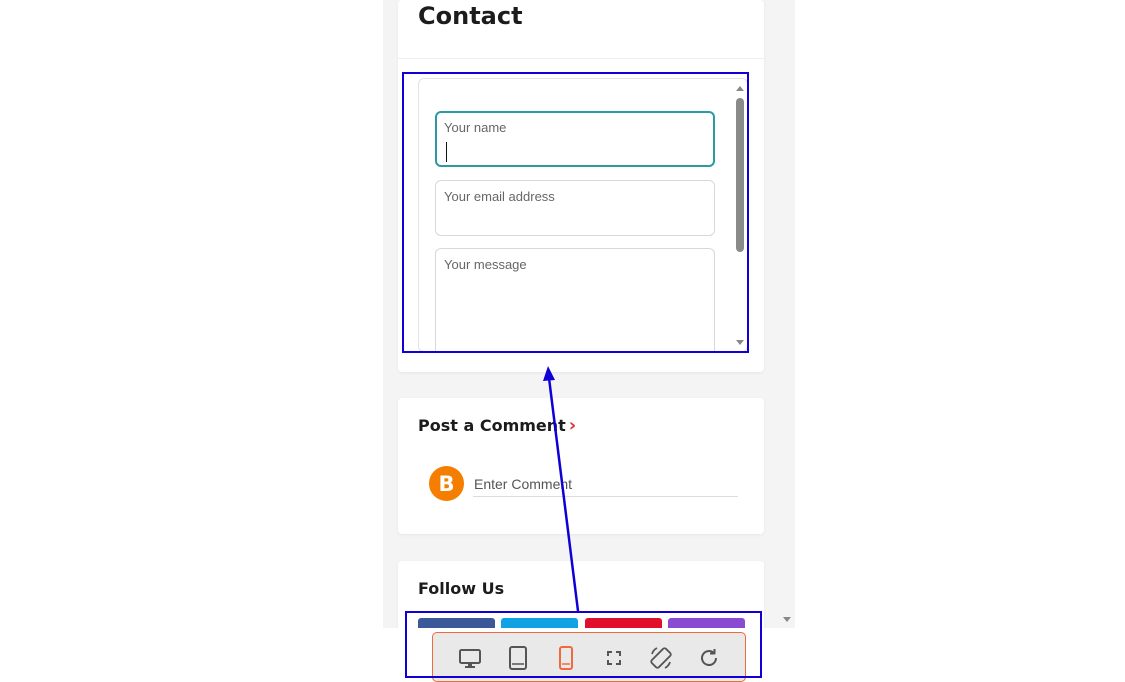 This screenshot has width=1125, height=682. Describe the element at coordinates (572, 425) in the screenshot. I see `chevron-right-icon: ›` at that location.